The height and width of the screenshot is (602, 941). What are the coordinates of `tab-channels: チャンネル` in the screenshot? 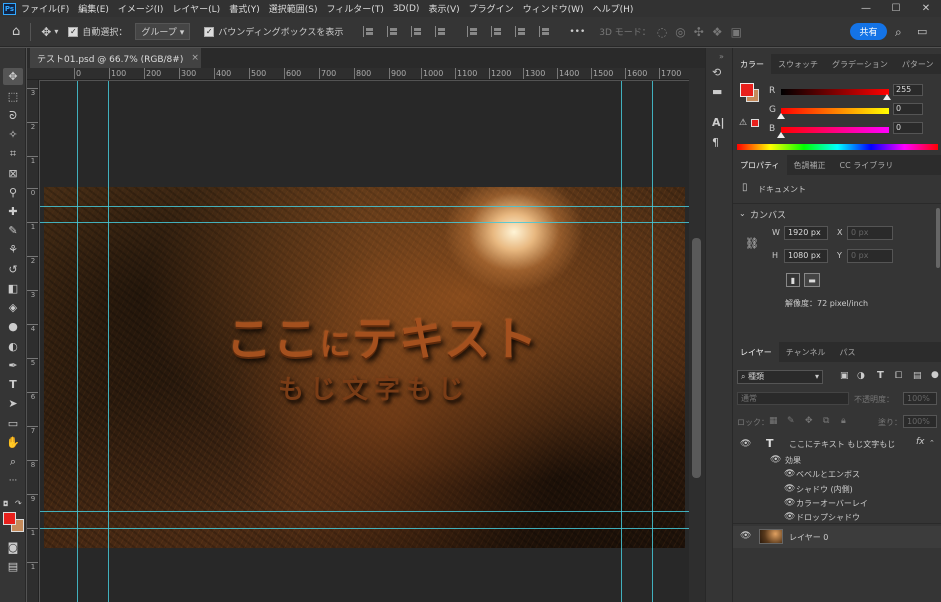 It's located at (806, 352).